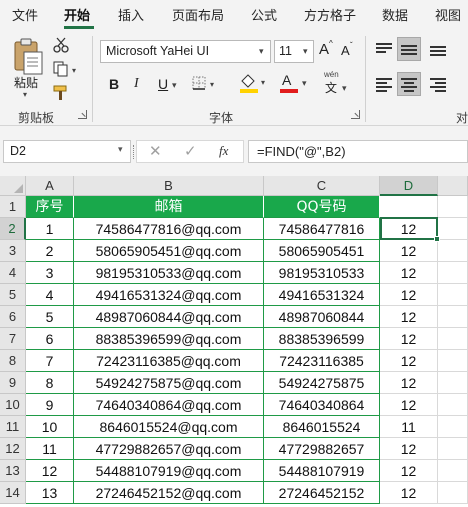  What do you see at coordinates (67, 69) in the screenshot?
I see `copy-button: ▾` at bounding box center [67, 69].